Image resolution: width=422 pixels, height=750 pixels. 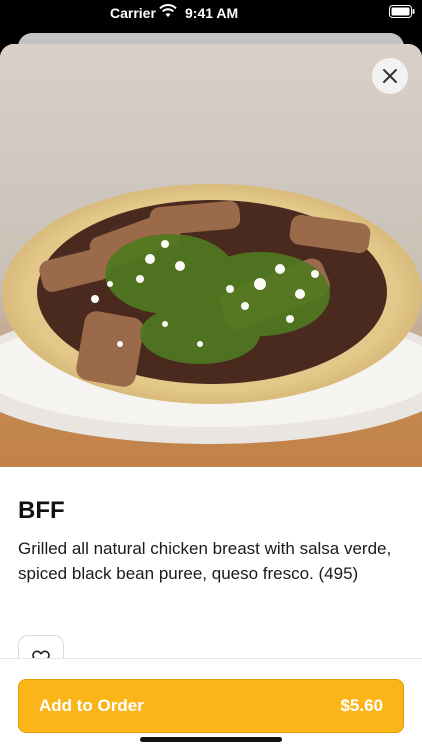 I want to click on close-button, so click(x=390, y=76).